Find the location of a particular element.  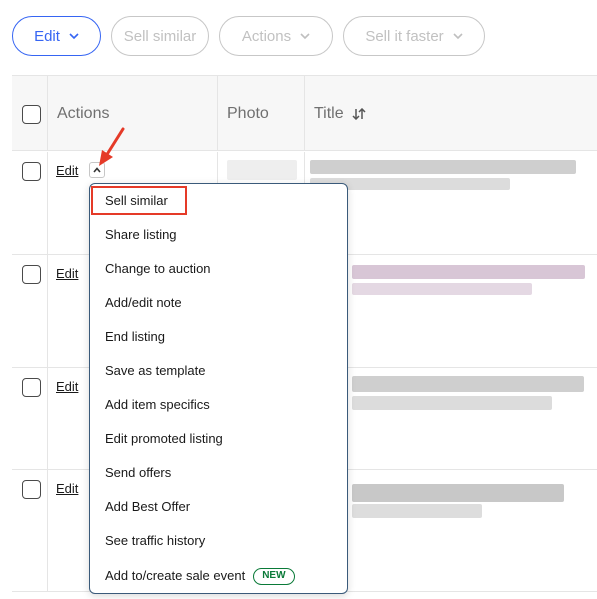

menu-item-add-best-offer: Add Best Offer is located at coordinates (147, 507).